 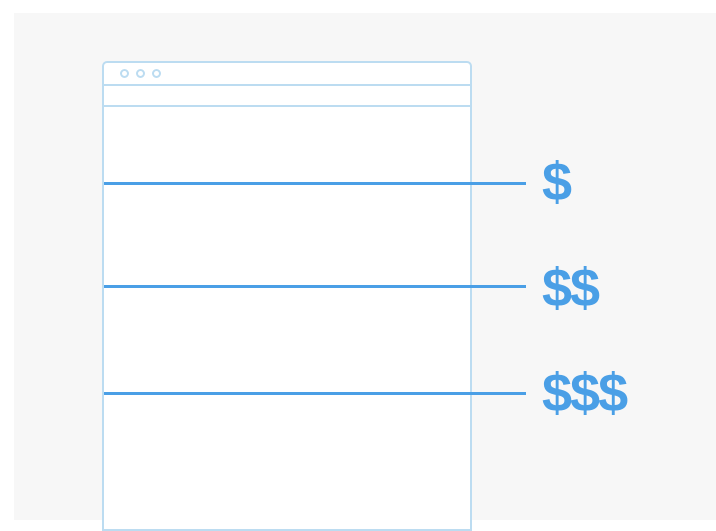 What do you see at coordinates (585, 393) in the screenshot?
I see `tier-3-price-label: $$$` at bounding box center [585, 393].